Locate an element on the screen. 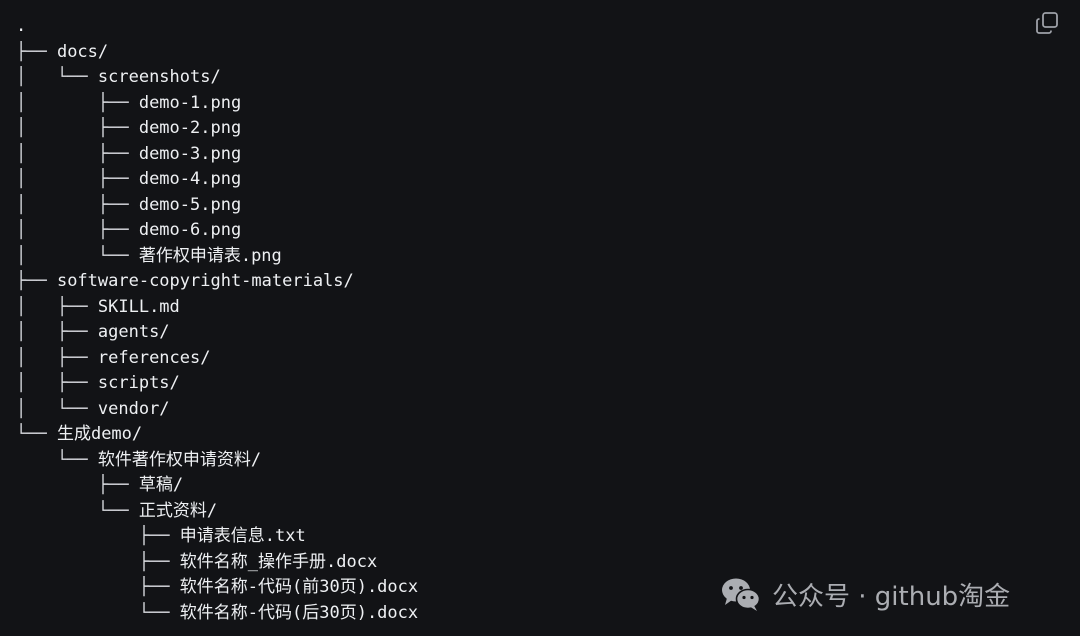 This screenshot has width=1080, height=636. tree-item-name: 软件名称-代码(后30页).docx is located at coordinates (299, 612).